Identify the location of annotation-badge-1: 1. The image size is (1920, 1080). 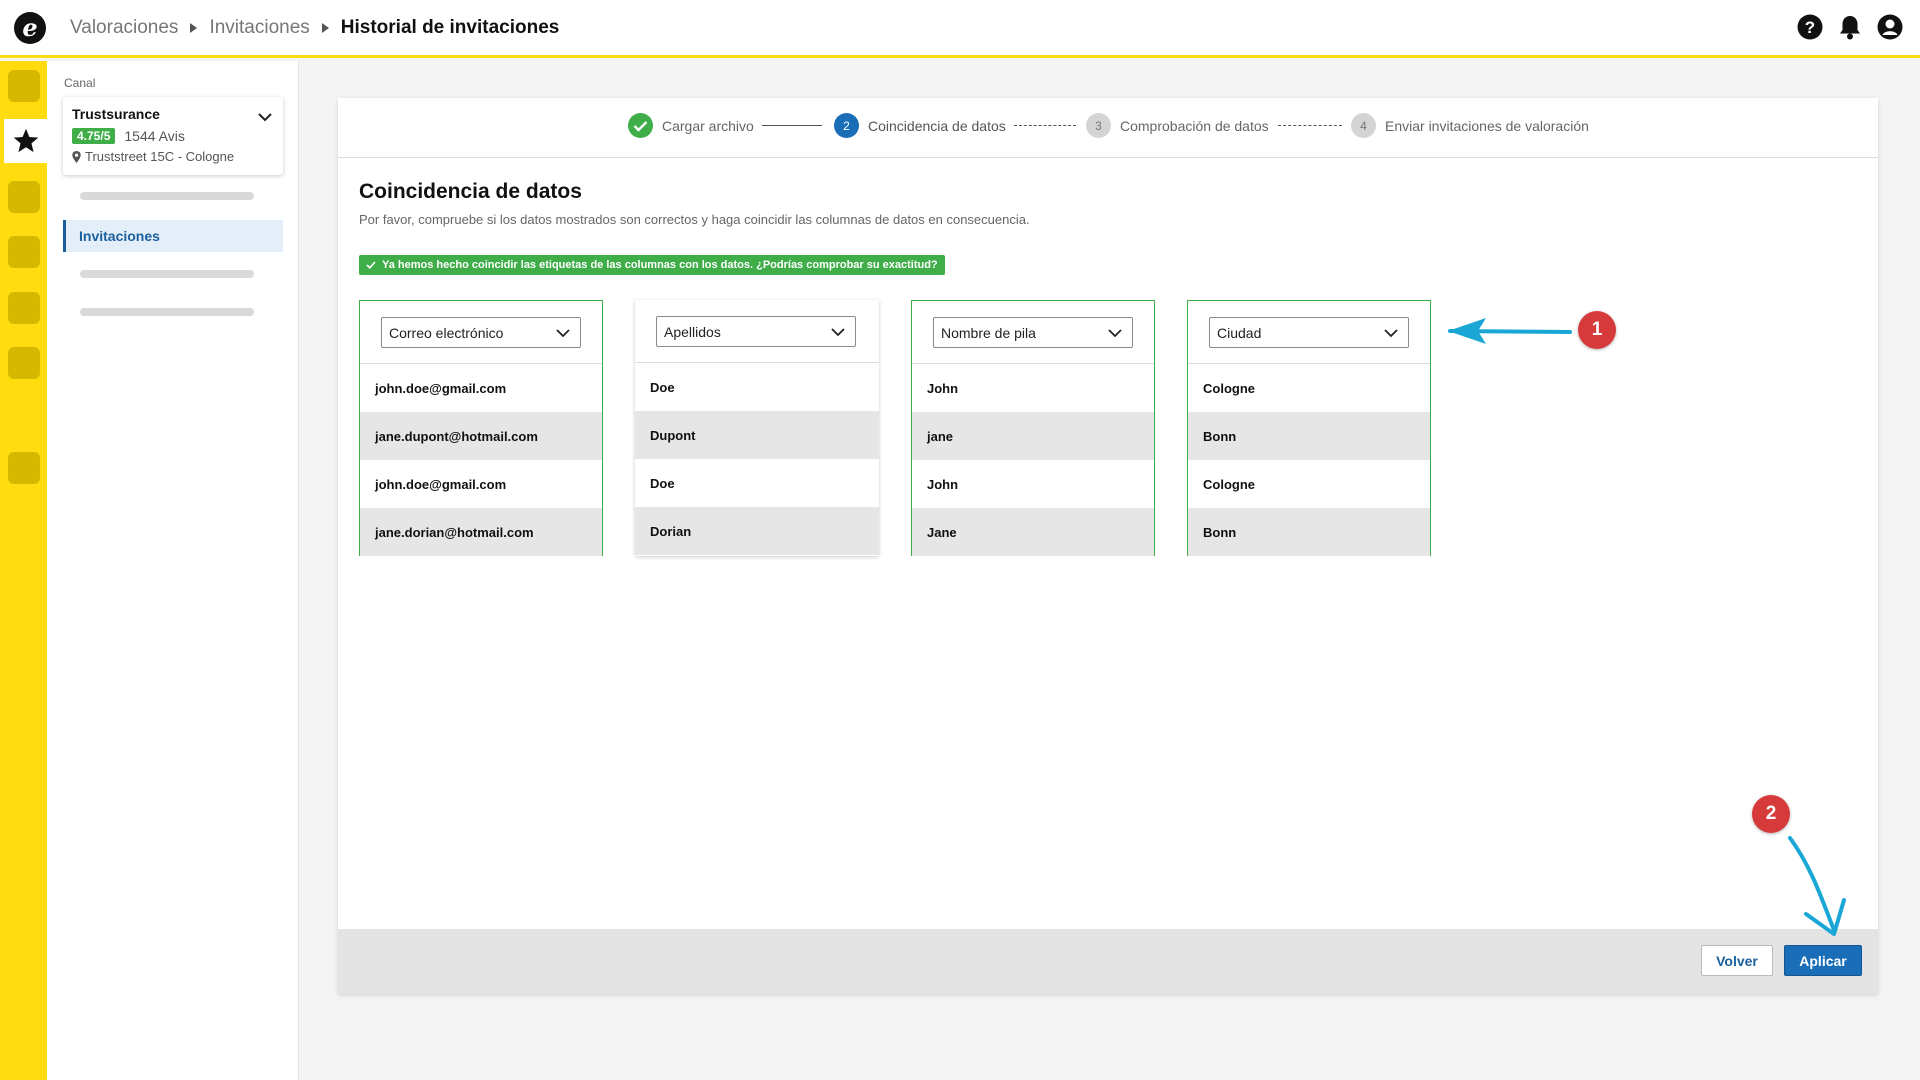
(1597, 330).